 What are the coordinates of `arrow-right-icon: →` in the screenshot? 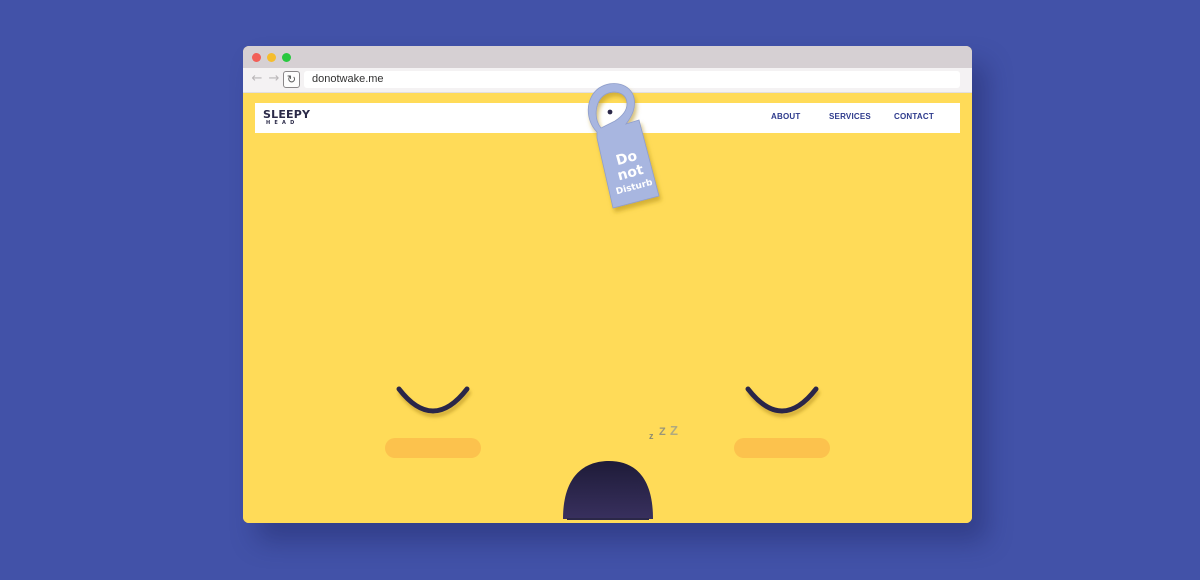 It's located at (274, 78).